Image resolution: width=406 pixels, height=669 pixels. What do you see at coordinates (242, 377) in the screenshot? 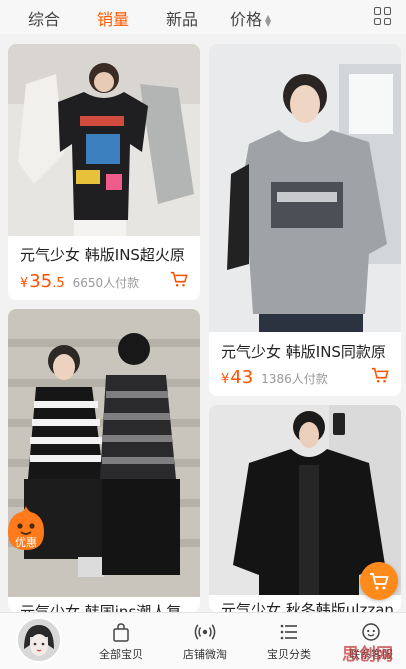
I see `price-integer: 43` at bounding box center [242, 377].